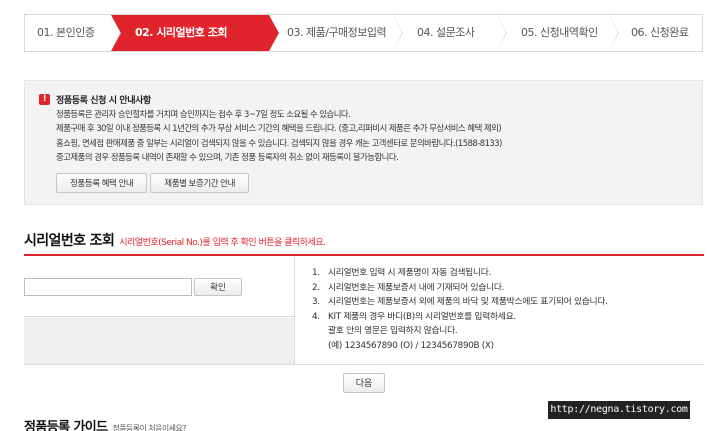 Image resolution: width=710 pixels, height=431 pixels. Describe the element at coordinates (416, 287) in the screenshot. I see `hint-text: 시리얼번호는 제품보증서 내에 기재되어 있습니다.` at that location.